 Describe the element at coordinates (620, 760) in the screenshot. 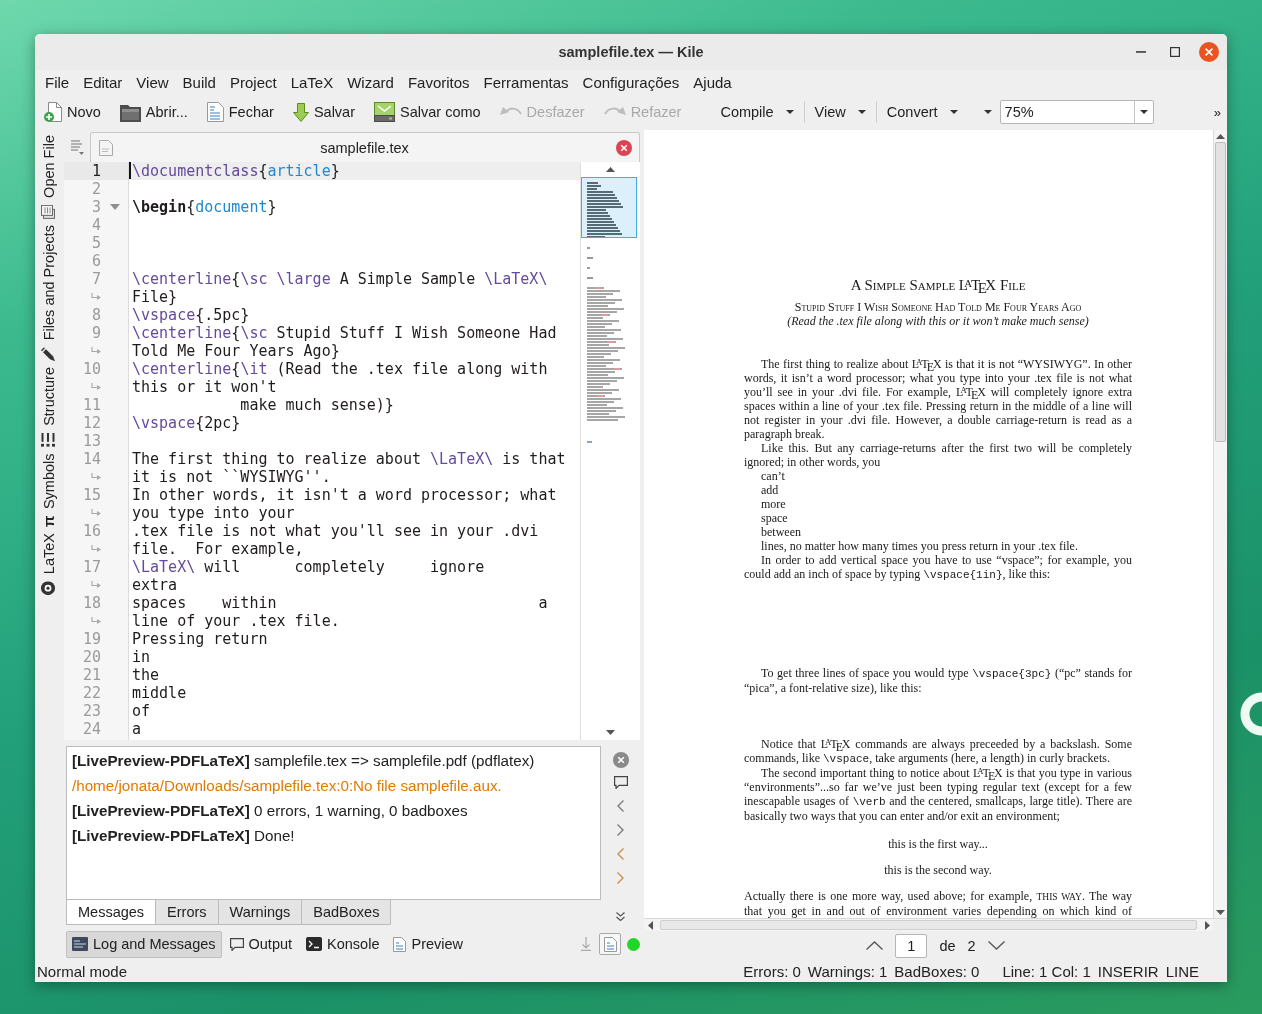

I see `clear-icon` at that location.